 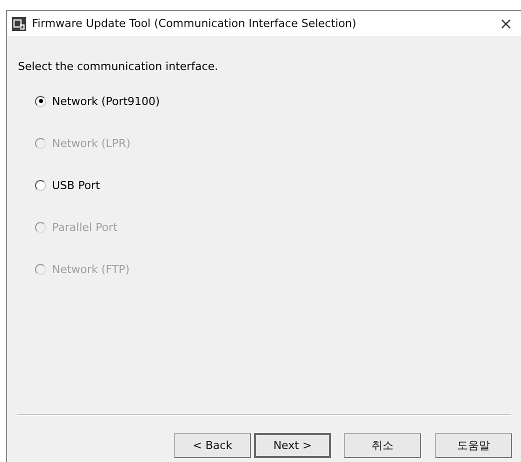 I want to click on option-label: USB Port, so click(x=76, y=185).